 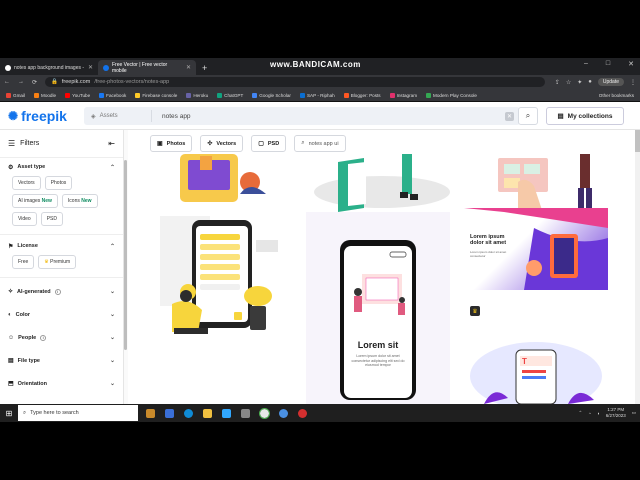 I want to click on bookmark-item: Gmail, so click(x=15, y=95).